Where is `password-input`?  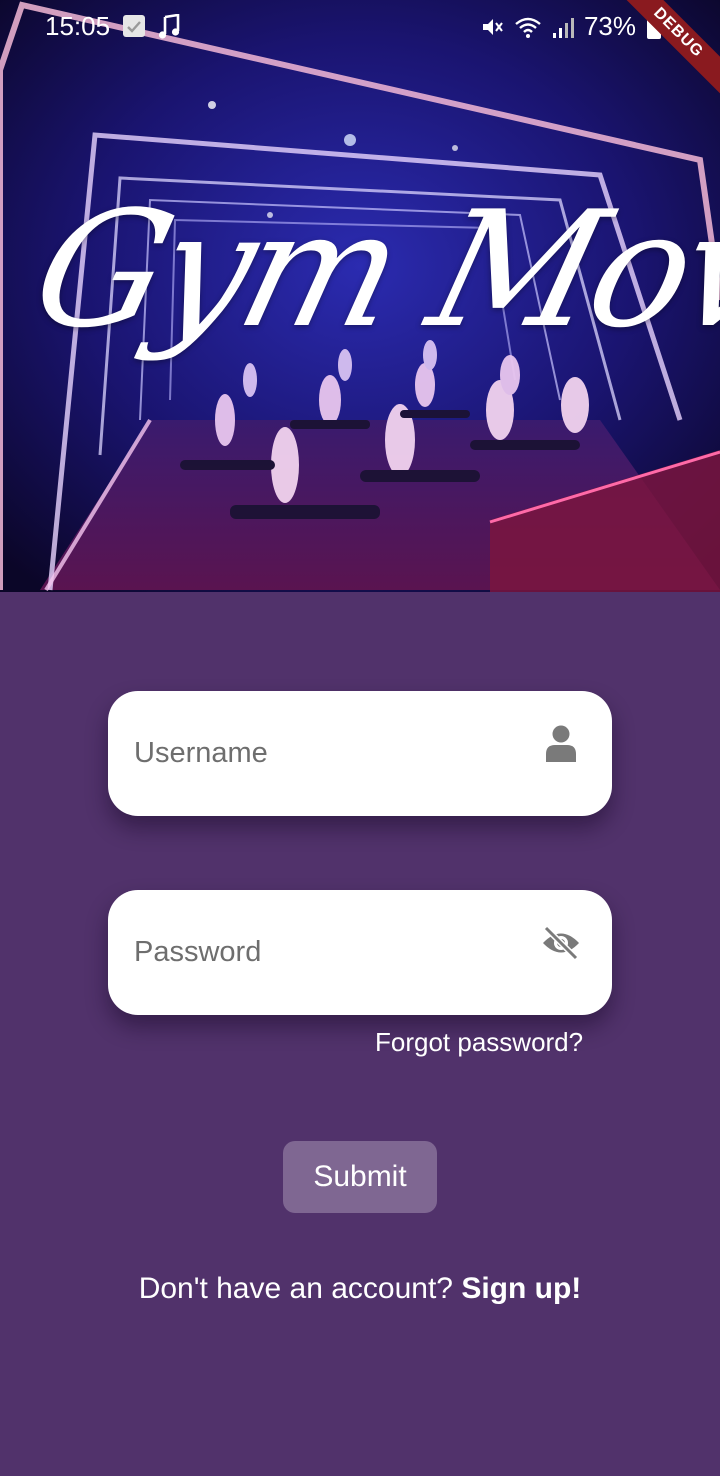 password-input is located at coordinates (324, 952).